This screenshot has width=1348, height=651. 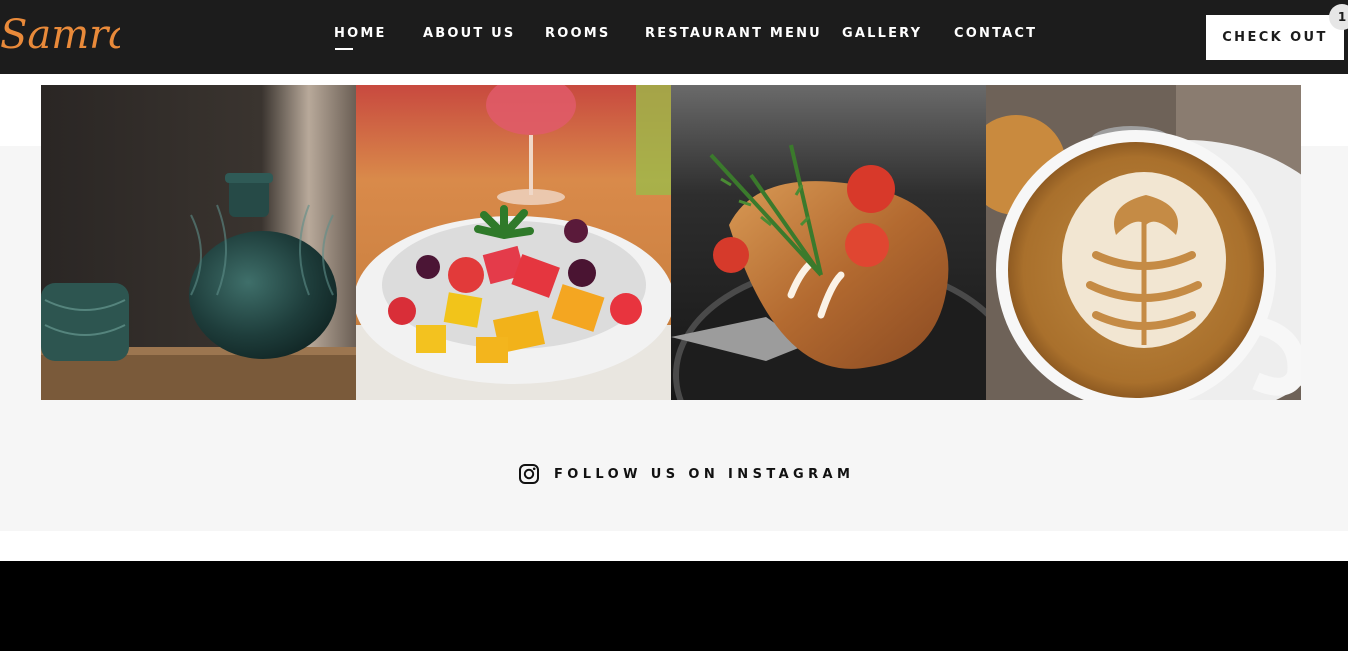 What do you see at coordinates (882, 33) in the screenshot?
I see `nav-gallery: GALLERY` at bounding box center [882, 33].